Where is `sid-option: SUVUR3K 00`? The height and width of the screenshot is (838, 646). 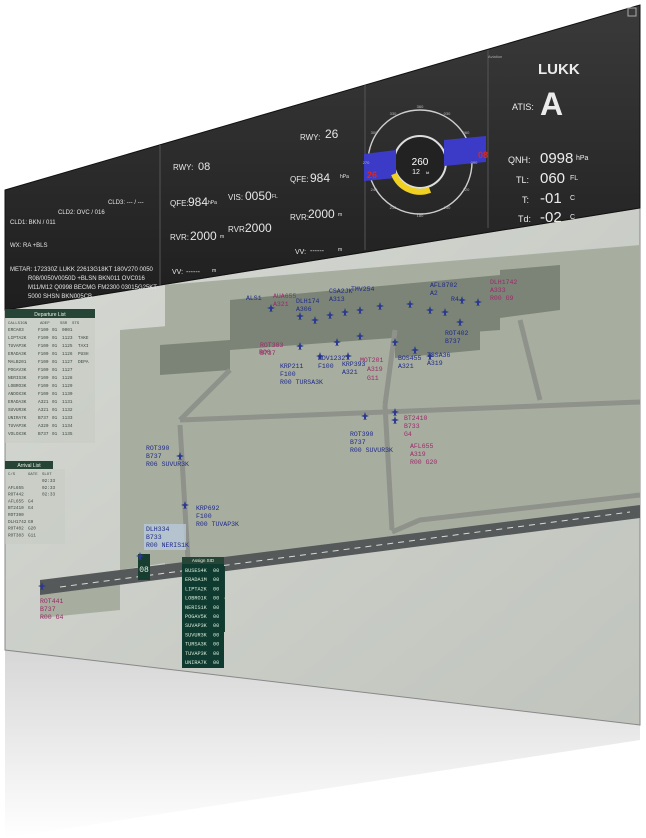 sid-option: SUVUR3K 00 is located at coordinates (202, 635).